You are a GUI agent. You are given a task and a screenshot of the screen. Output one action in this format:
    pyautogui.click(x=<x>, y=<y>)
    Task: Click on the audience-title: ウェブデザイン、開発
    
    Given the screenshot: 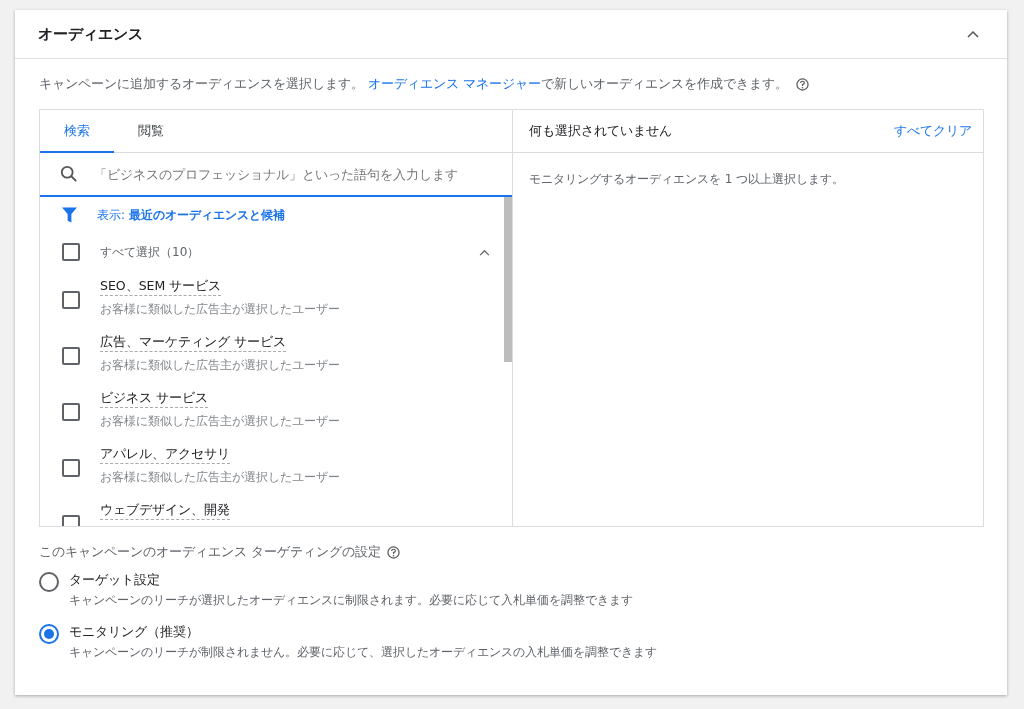 What is the action you would take?
    pyautogui.click(x=165, y=511)
    